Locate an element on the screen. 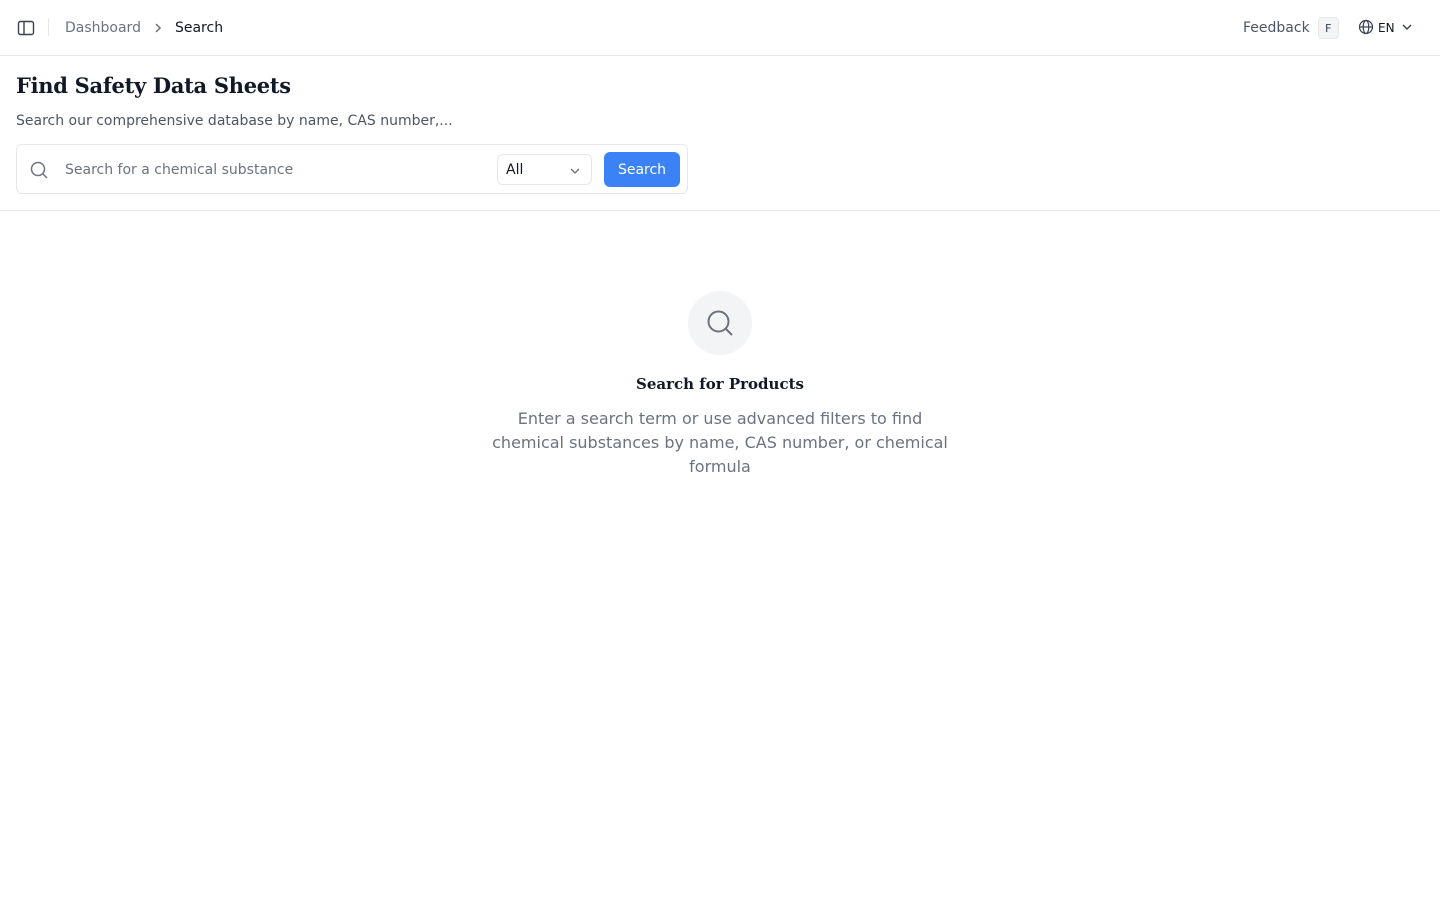 Image resolution: width=1440 pixels, height=900 pixels. language-label: EN is located at coordinates (1386, 28).